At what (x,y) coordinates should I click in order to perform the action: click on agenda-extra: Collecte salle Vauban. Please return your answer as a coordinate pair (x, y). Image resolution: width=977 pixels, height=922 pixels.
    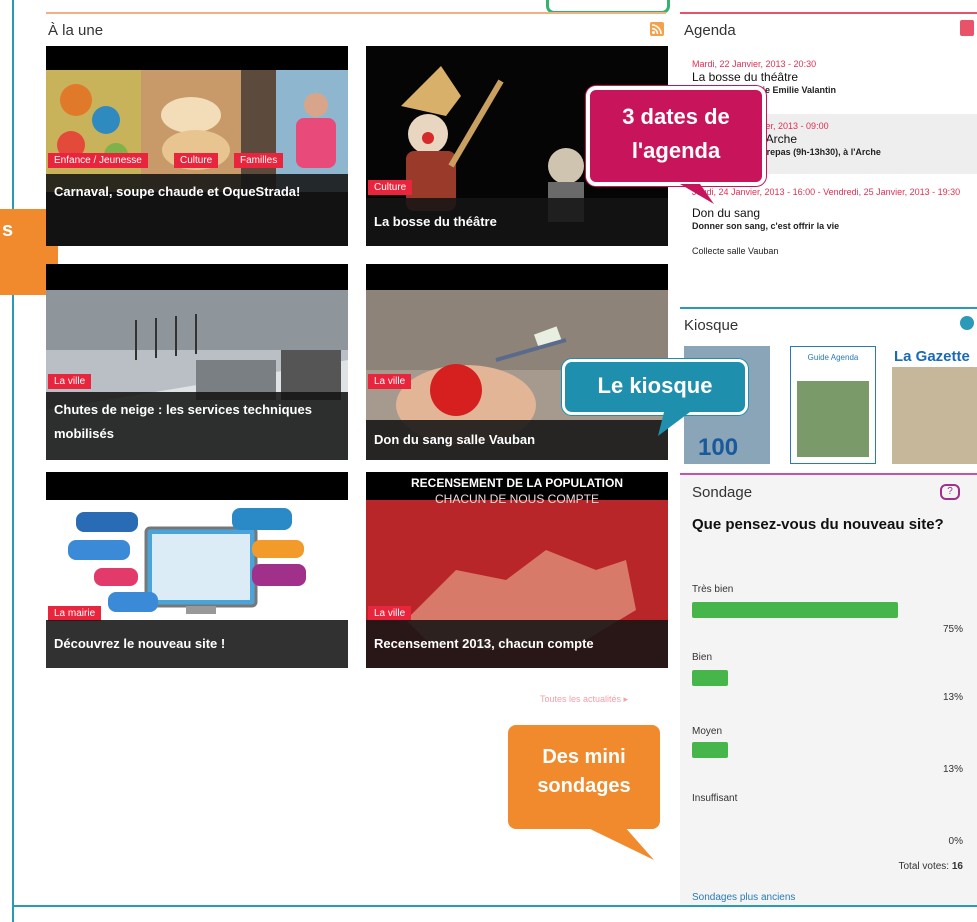
    Looking at the image, I should click on (735, 251).